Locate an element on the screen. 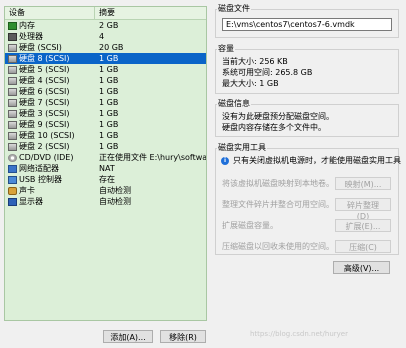  disk-file-path-field: E:\vms\centos7\centos7-6.vmdk is located at coordinates (307, 24).